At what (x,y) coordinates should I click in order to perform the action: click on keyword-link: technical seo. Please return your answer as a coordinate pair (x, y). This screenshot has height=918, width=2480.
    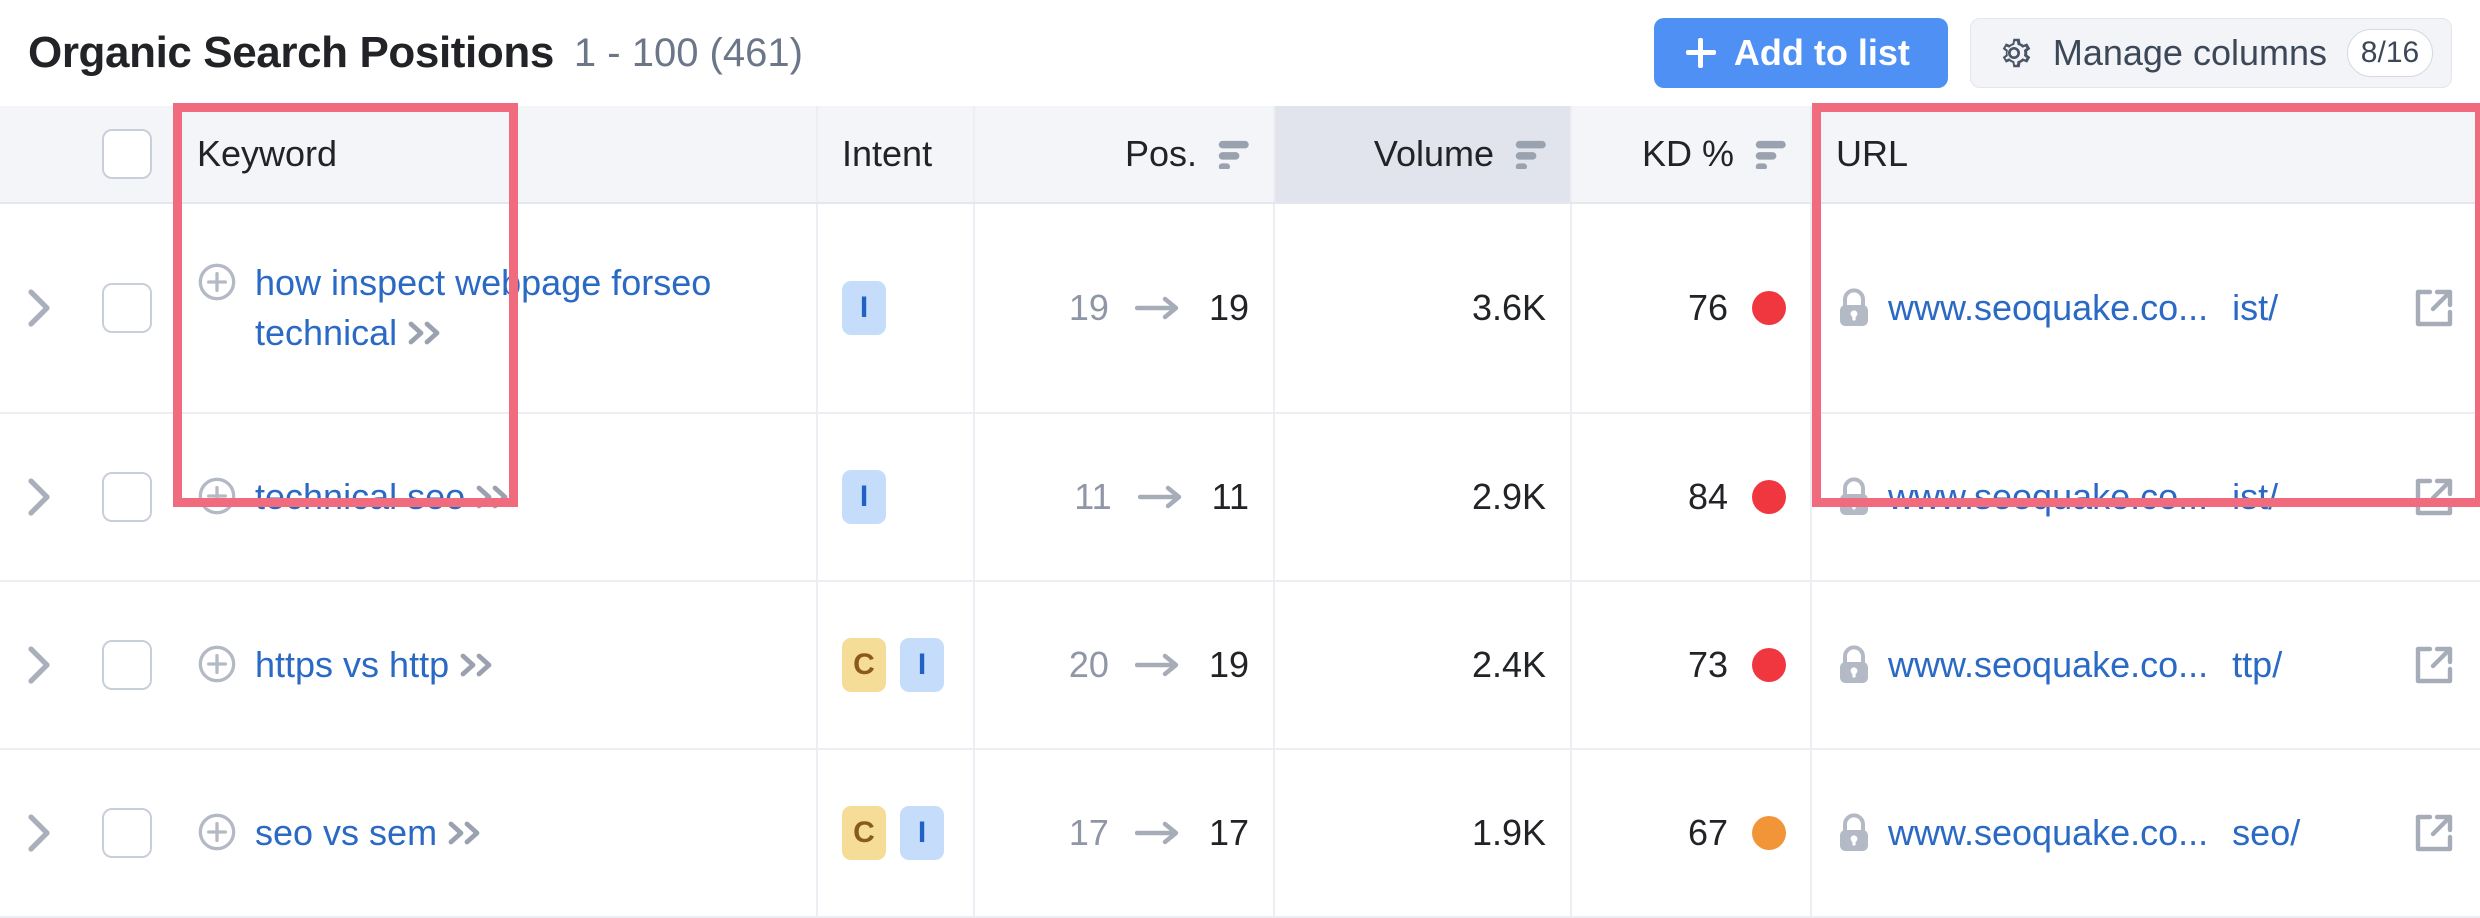
    Looking at the image, I should click on (385, 497).